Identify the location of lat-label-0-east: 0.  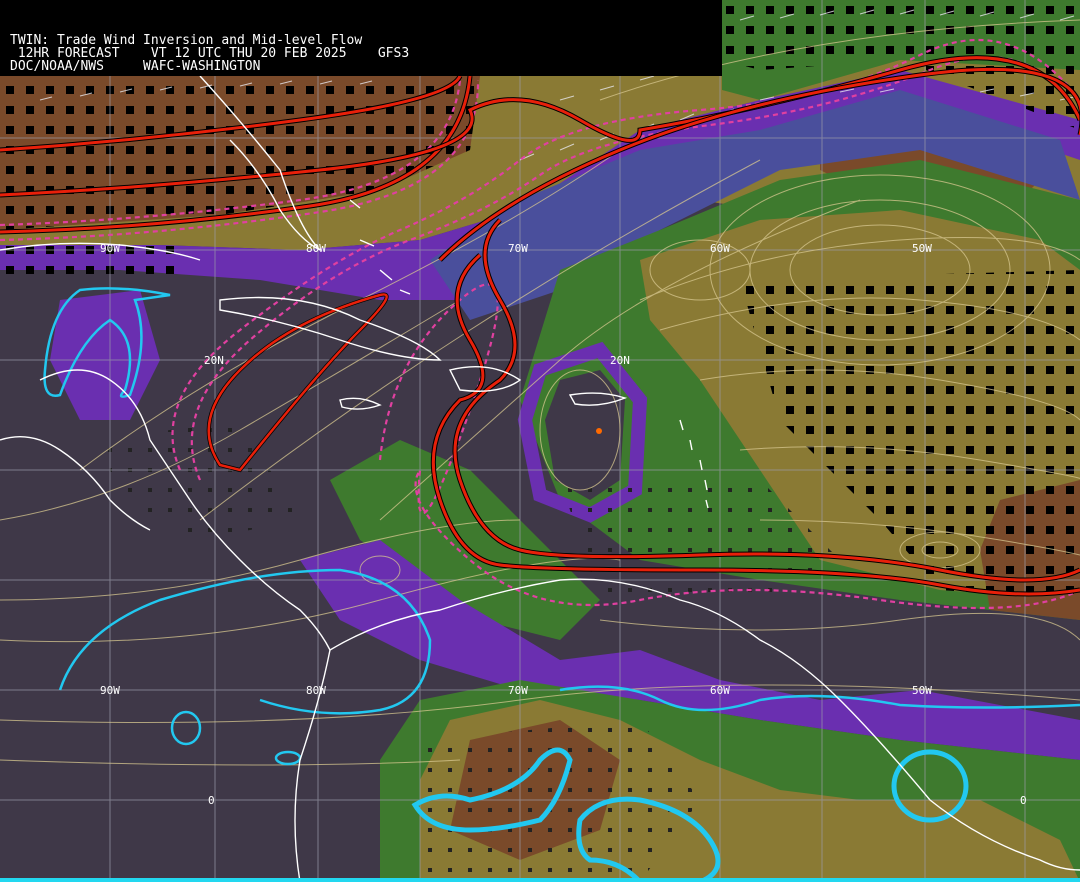
(1023, 800).